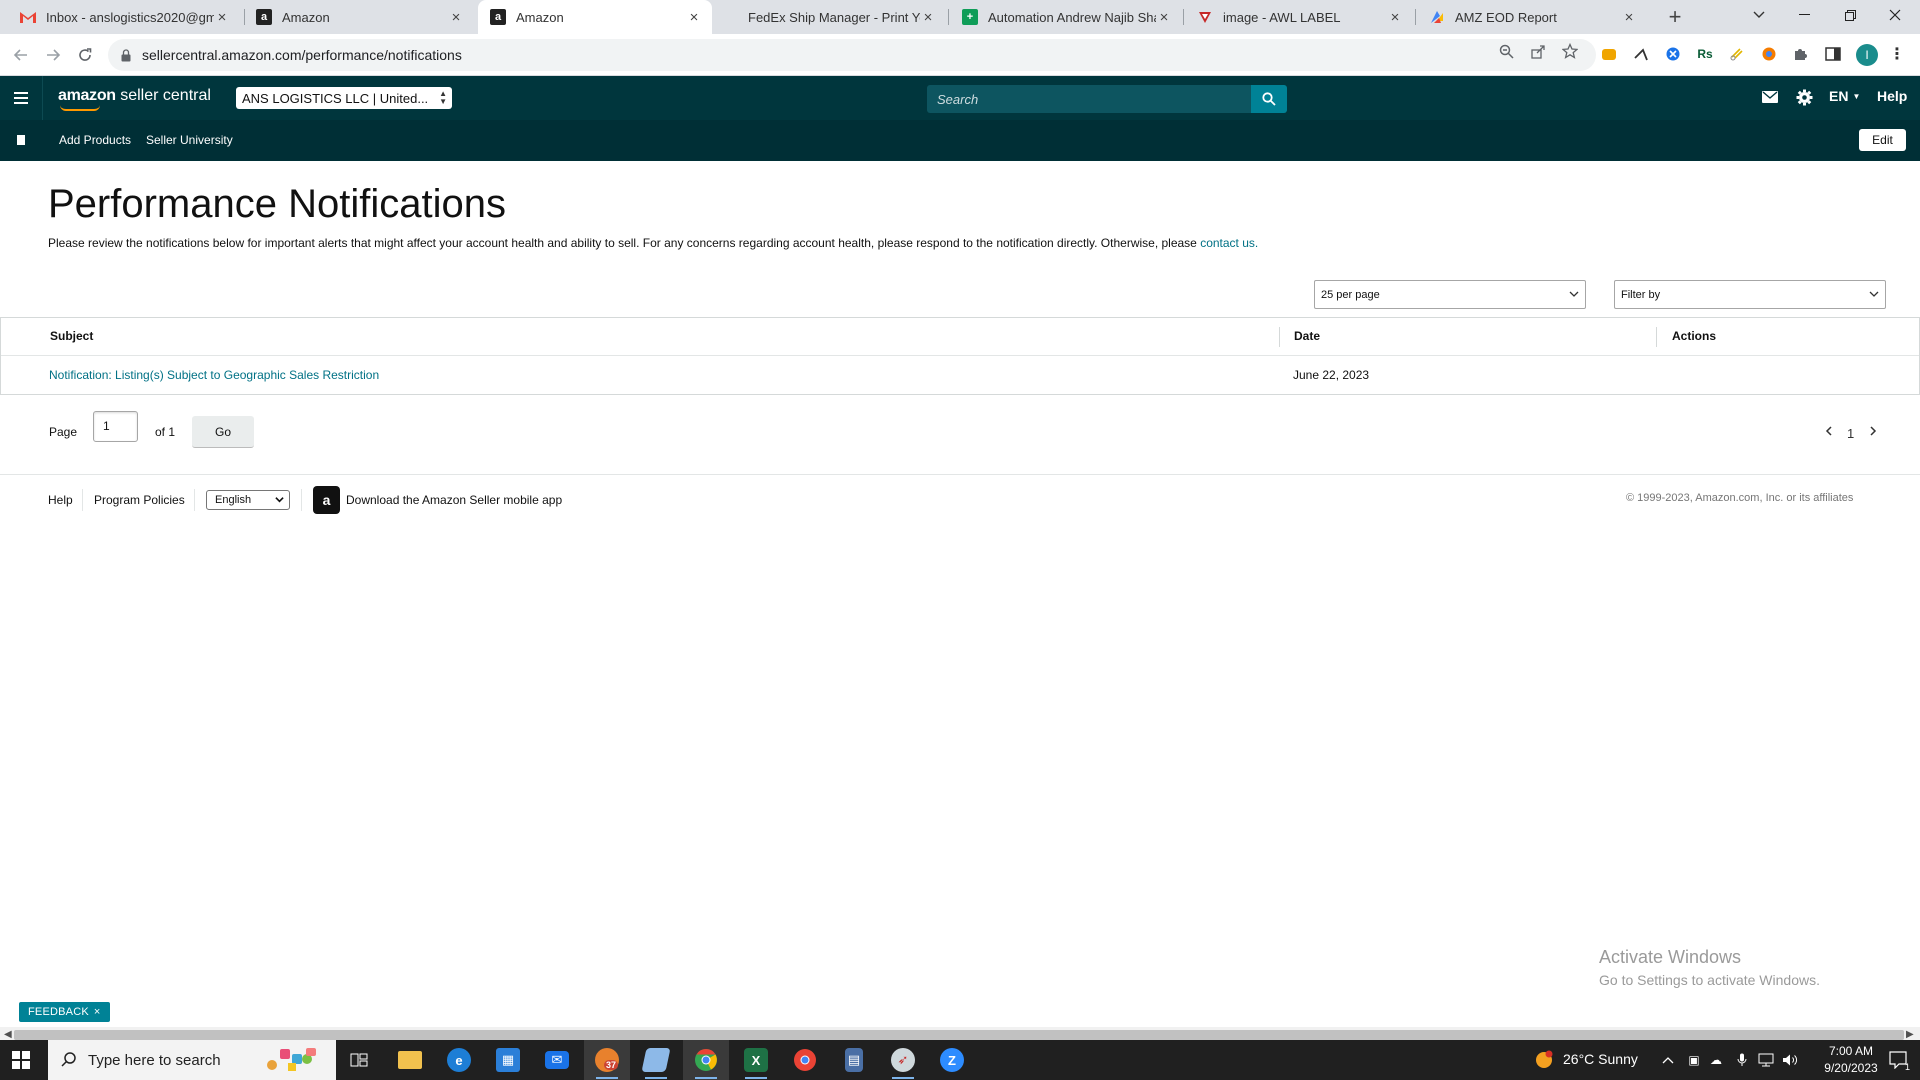  I want to click on file-explorer-icon, so click(410, 1060).